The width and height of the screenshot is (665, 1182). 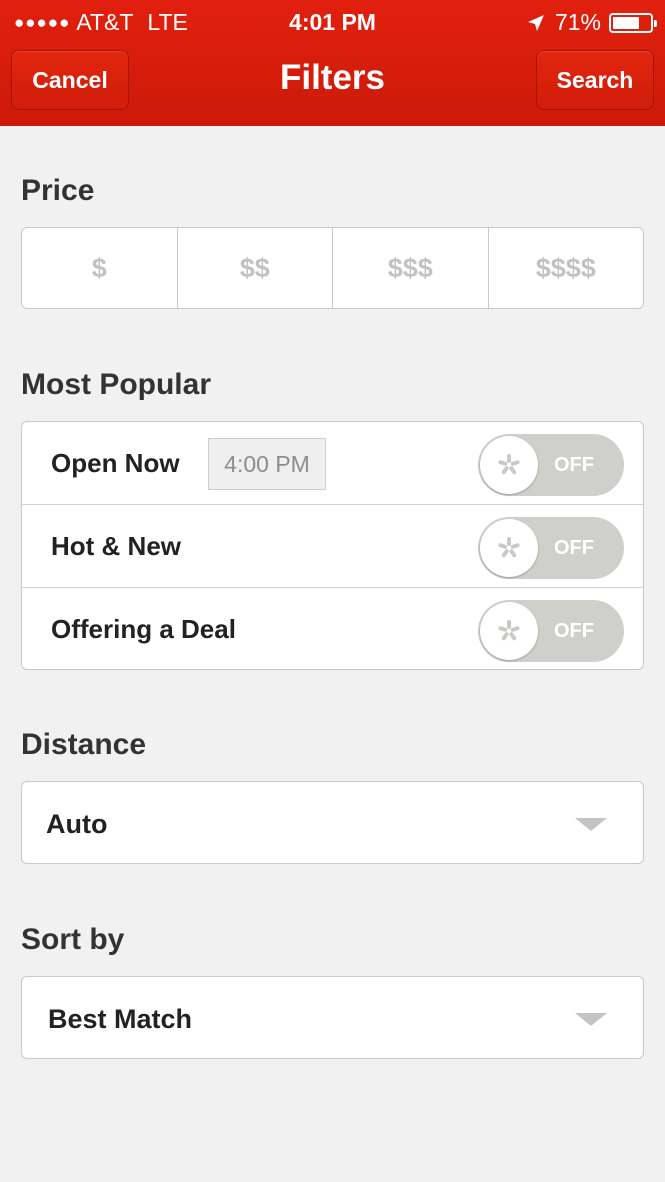 I want to click on price-option-1: $, so click(x=100, y=268).